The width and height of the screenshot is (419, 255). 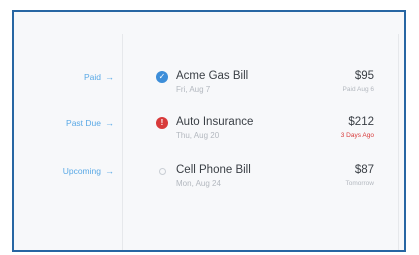 What do you see at coordinates (162, 123) in the screenshot?
I see `alert-icon: !` at bounding box center [162, 123].